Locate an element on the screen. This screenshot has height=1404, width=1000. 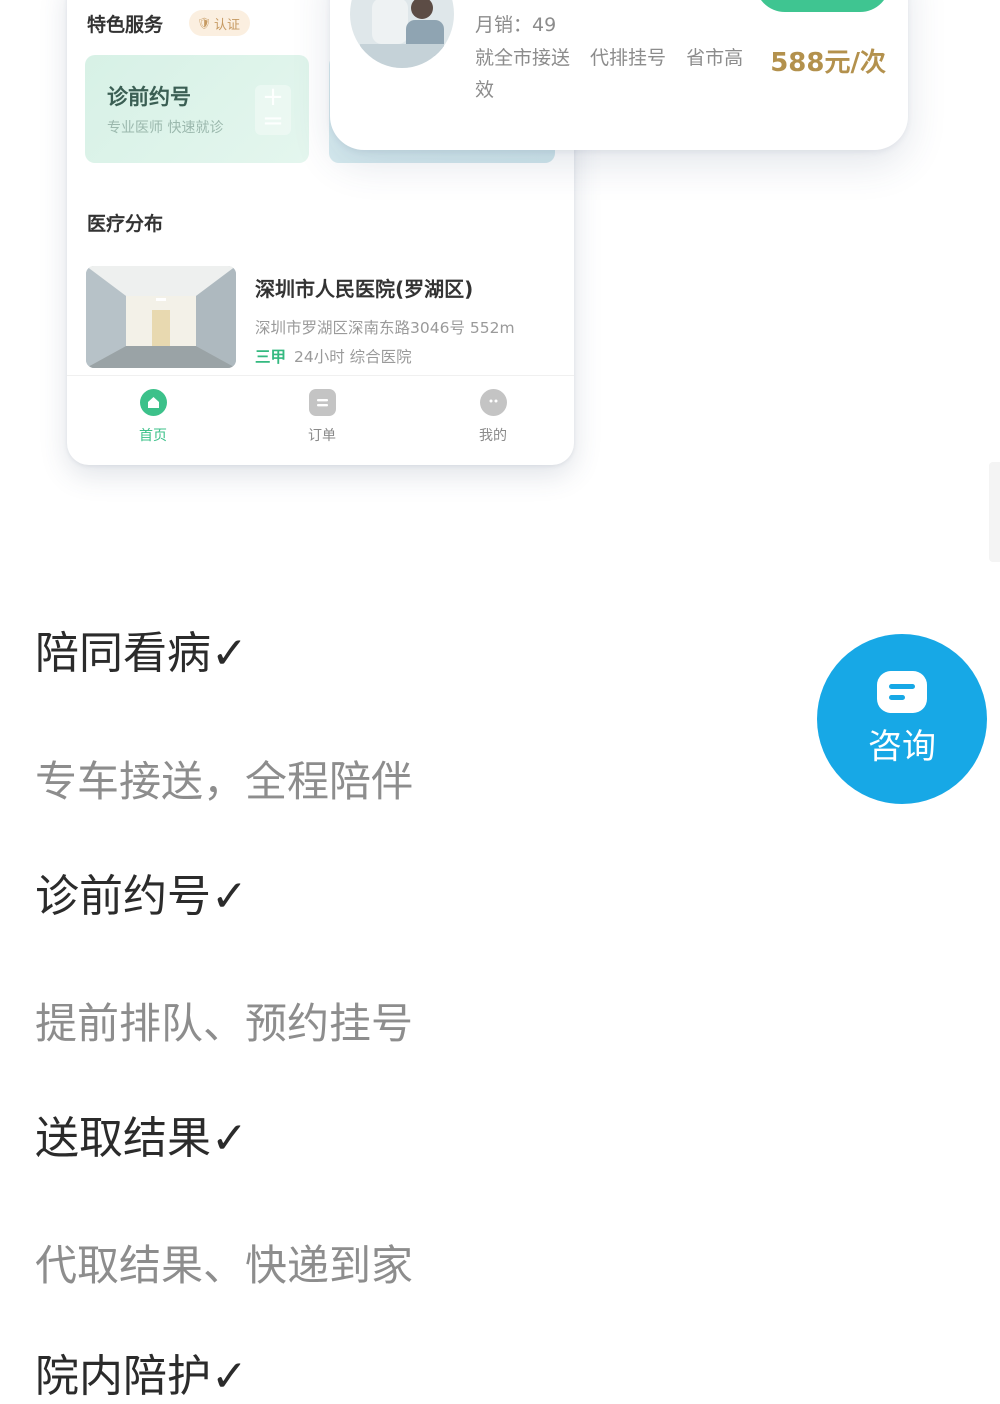
feature-desc: 专车接送，全程陪伴 is located at coordinates (224, 781).